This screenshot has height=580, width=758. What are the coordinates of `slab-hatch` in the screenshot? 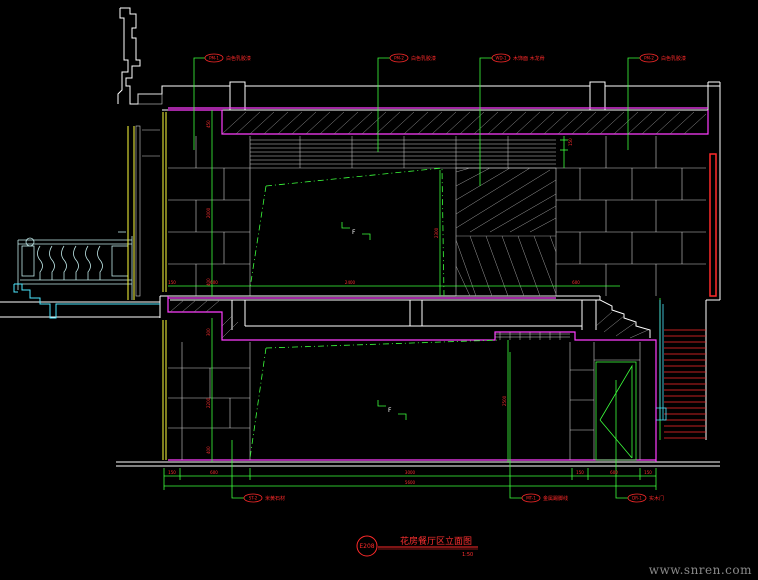 It's located at (409, 319).